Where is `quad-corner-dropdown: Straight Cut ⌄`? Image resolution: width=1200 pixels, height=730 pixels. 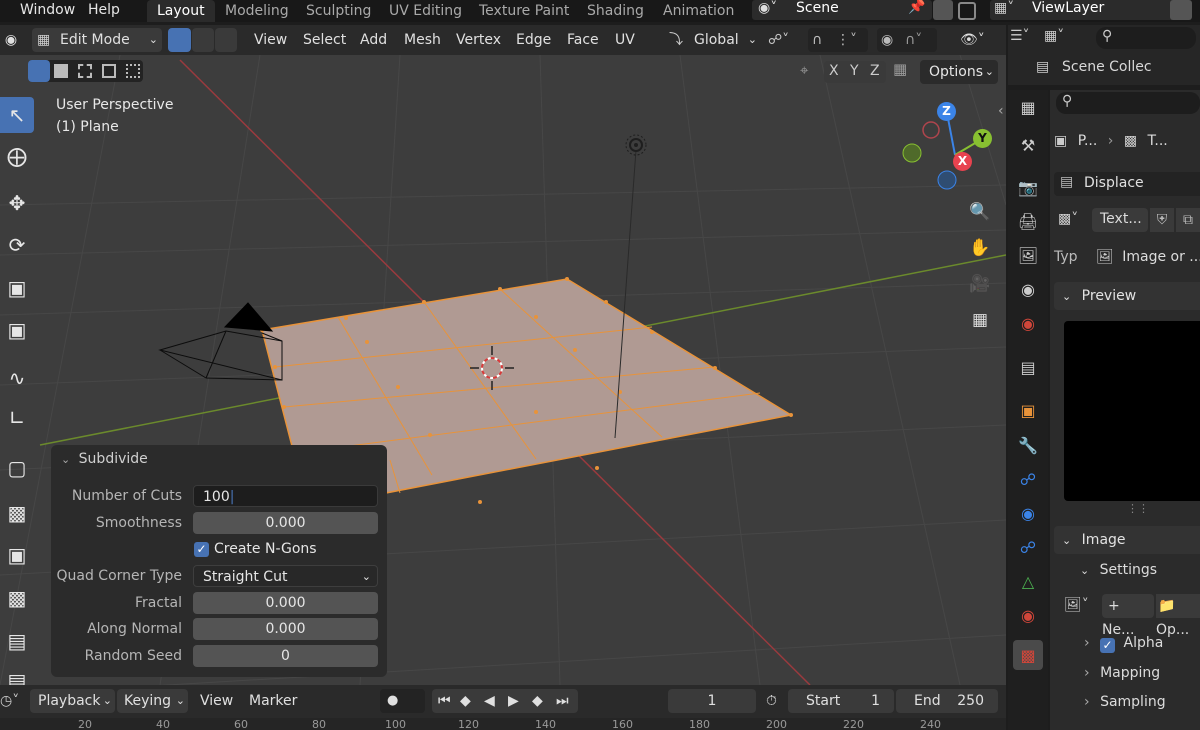
quad-corner-dropdown: Straight Cut ⌄ is located at coordinates (285, 576).